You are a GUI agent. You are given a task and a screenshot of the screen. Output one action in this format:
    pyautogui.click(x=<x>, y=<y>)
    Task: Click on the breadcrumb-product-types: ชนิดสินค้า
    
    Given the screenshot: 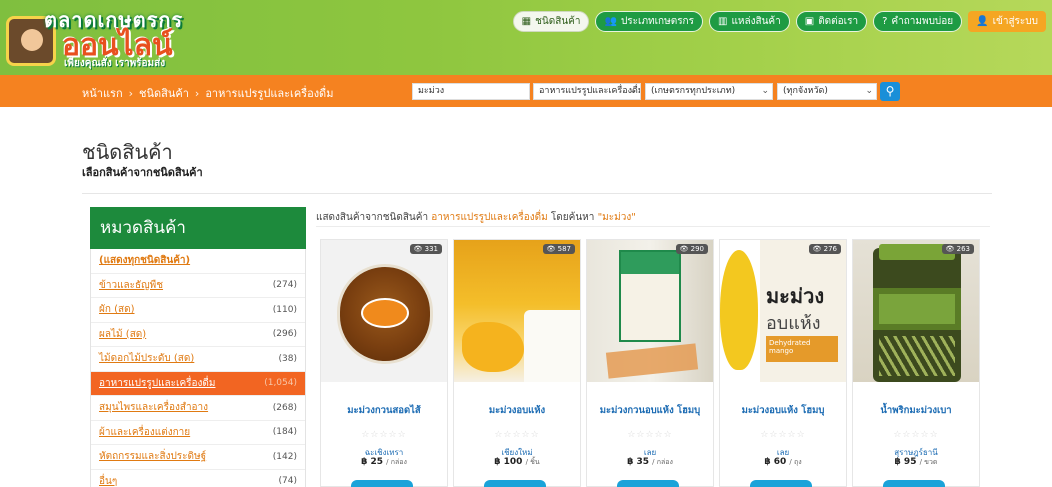 What is the action you would take?
    pyautogui.click(x=164, y=93)
    